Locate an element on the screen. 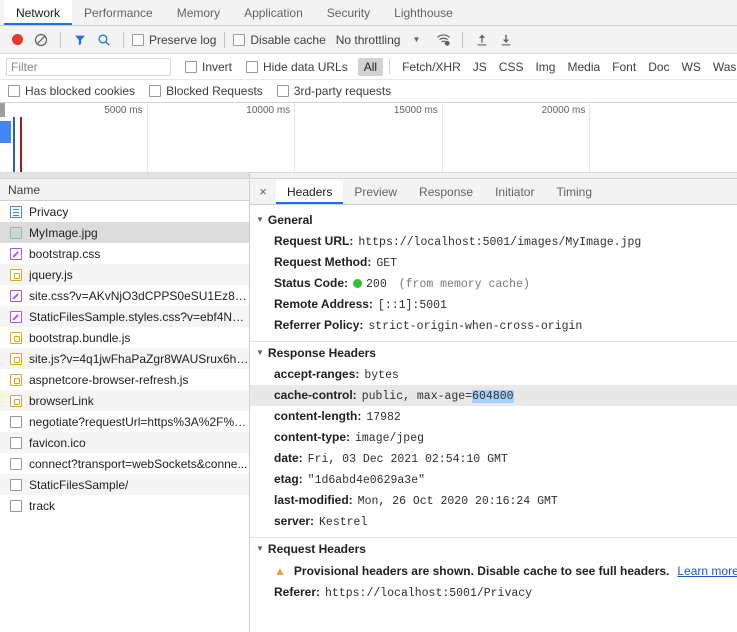 The width and height of the screenshot is (737, 632). type-filter-font: Font is located at coordinates (624, 67).